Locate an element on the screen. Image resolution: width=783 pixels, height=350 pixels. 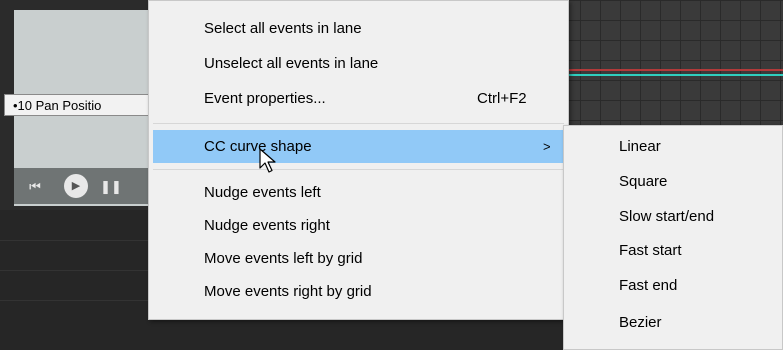
menu-item-label: Unselect all events in lane is located at coordinates (291, 63).